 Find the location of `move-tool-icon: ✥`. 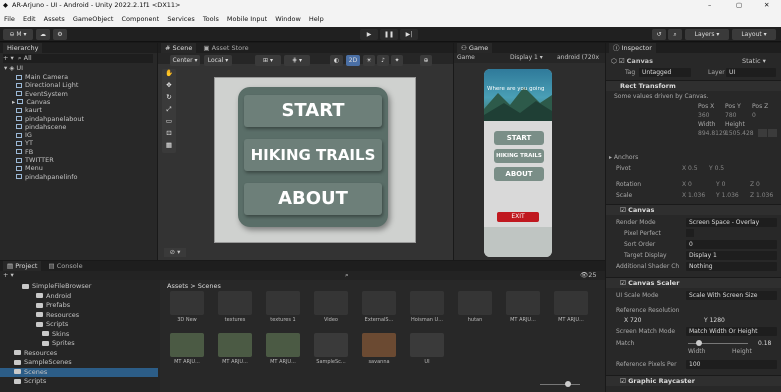

move-tool-icon: ✥ is located at coordinates (169, 87).